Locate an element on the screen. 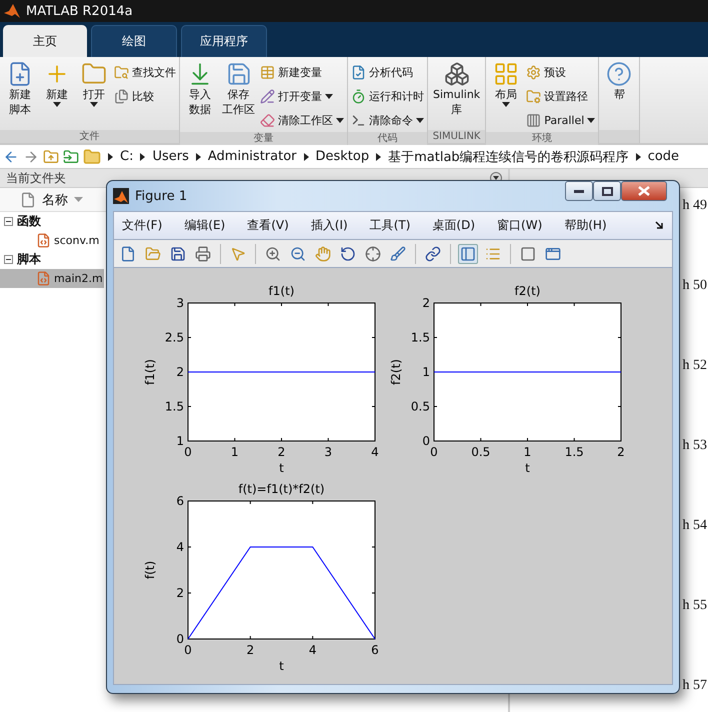 This screenshot has height=712, width=708. breadcrumb-item: code is located at coordinates (664, 156).